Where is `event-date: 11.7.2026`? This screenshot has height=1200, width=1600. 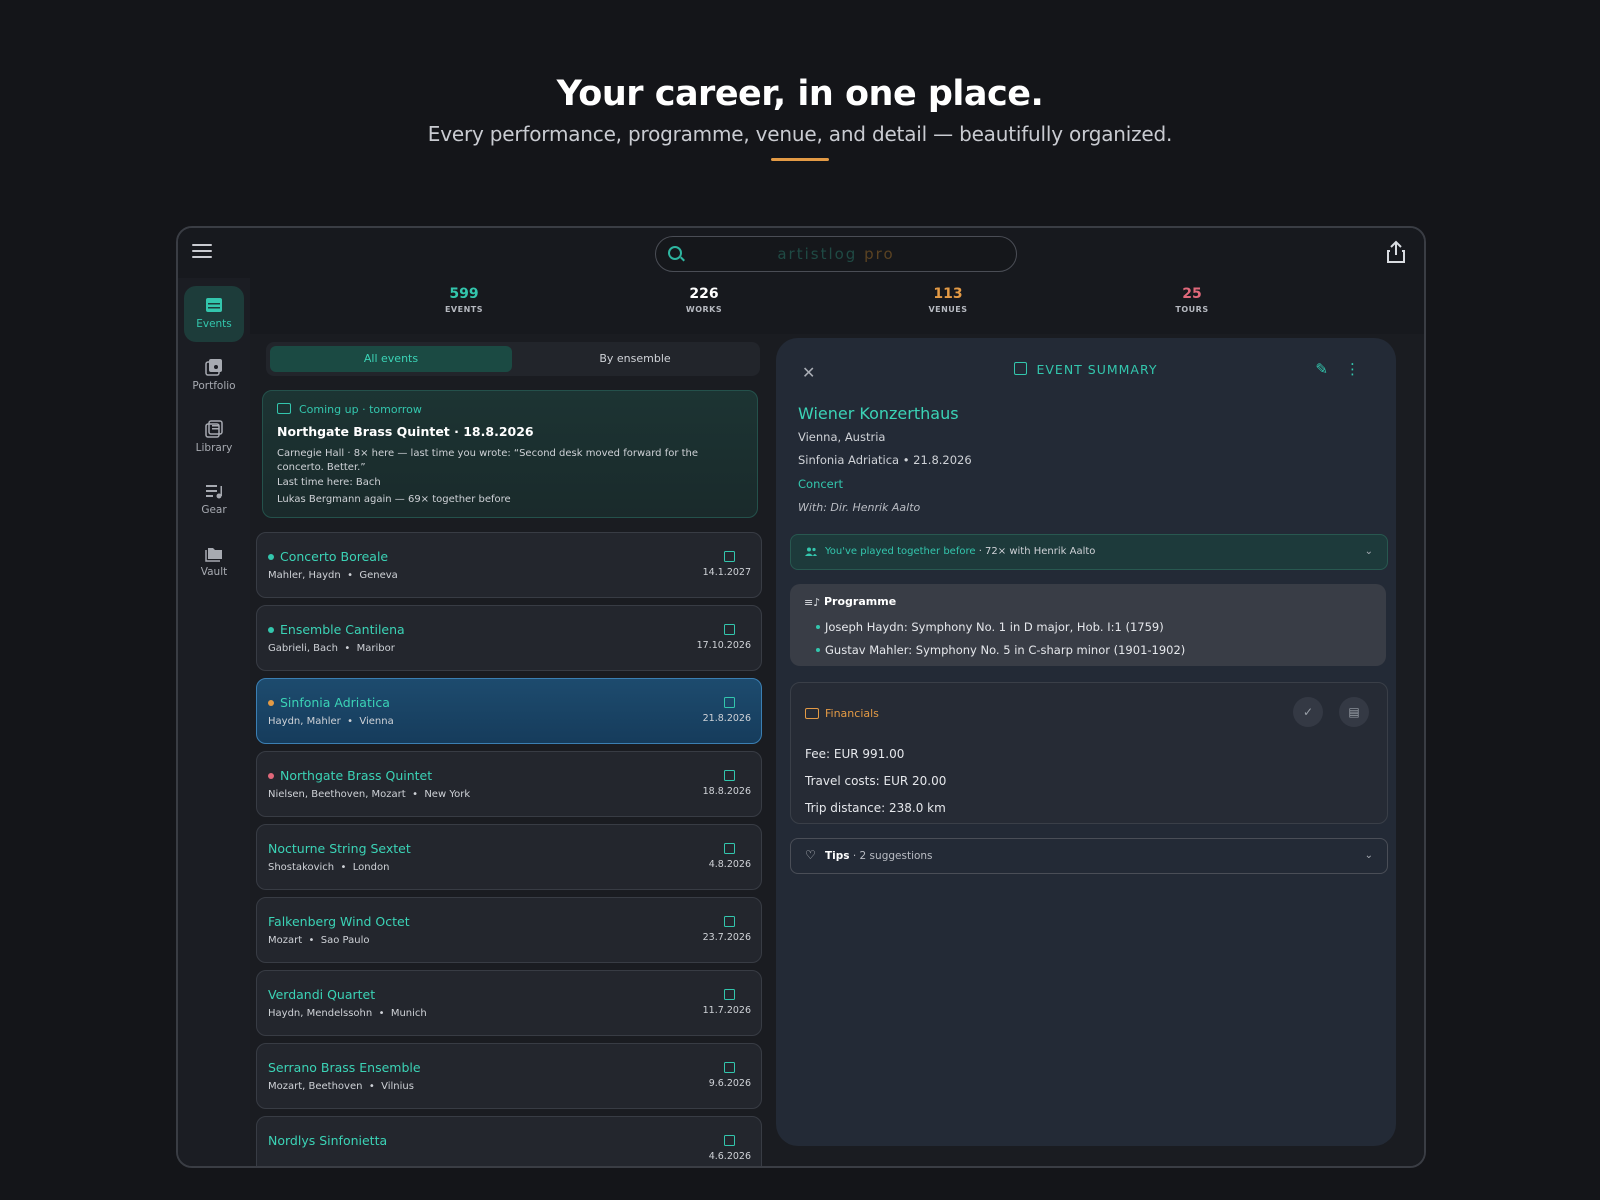
event-date: 11.7.2026 is located at coordinates (726, 1010).